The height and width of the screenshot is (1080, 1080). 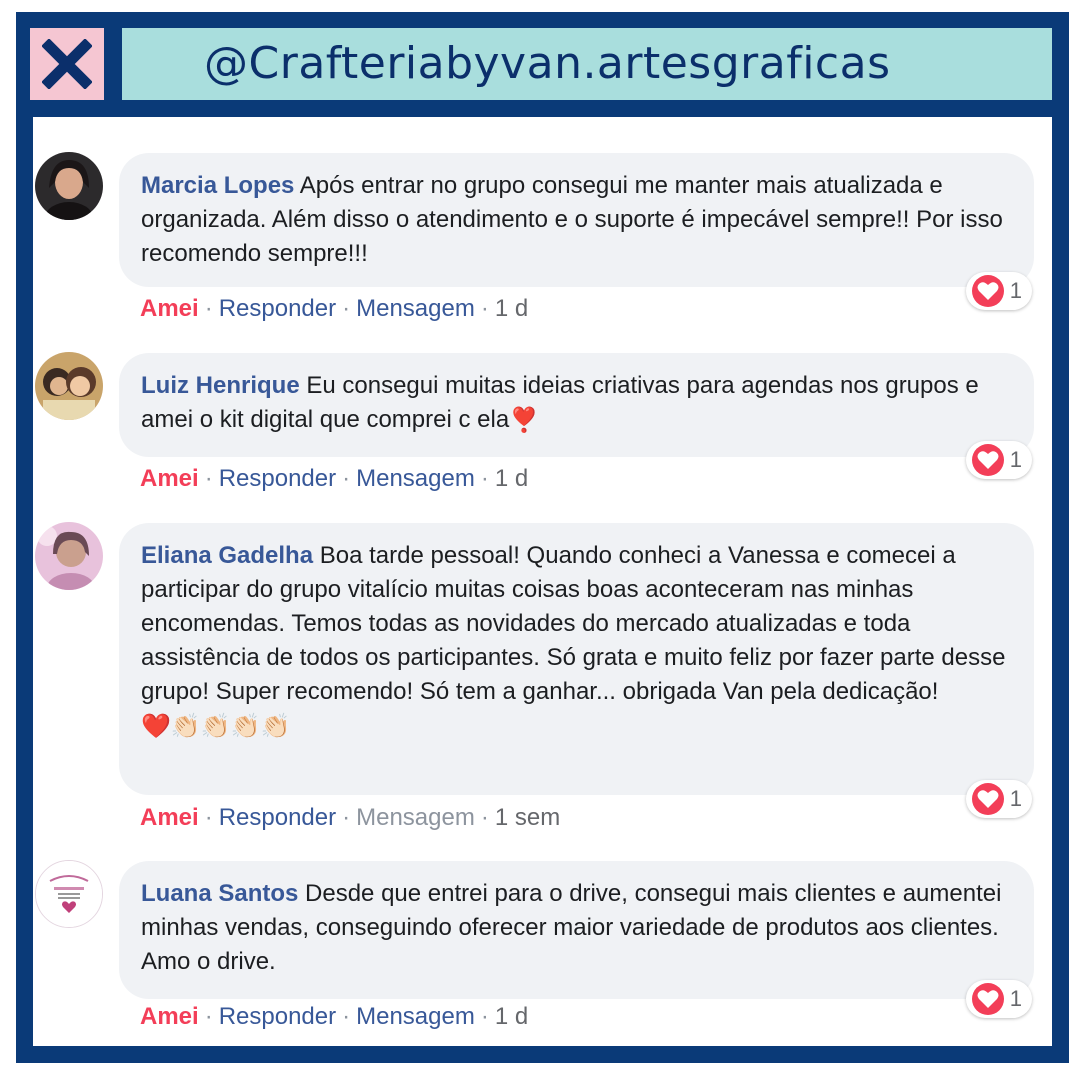 What do you see at coordinates (219, 893) in the screenshot?
I see `comment-author: Luana Santos` at bounding box center [219, 893].